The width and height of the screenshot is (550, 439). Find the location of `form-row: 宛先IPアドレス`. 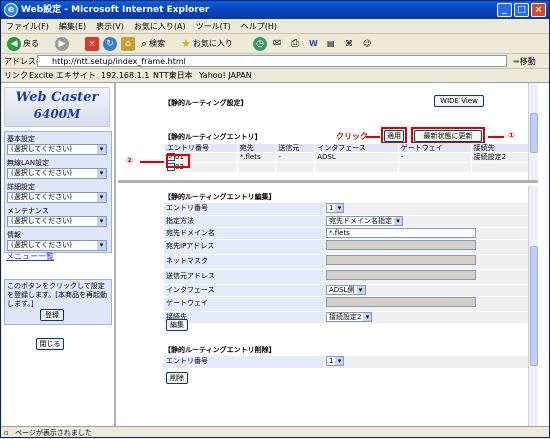

form-row: 宛先IPアドレス is located at coordinates (346, 247).